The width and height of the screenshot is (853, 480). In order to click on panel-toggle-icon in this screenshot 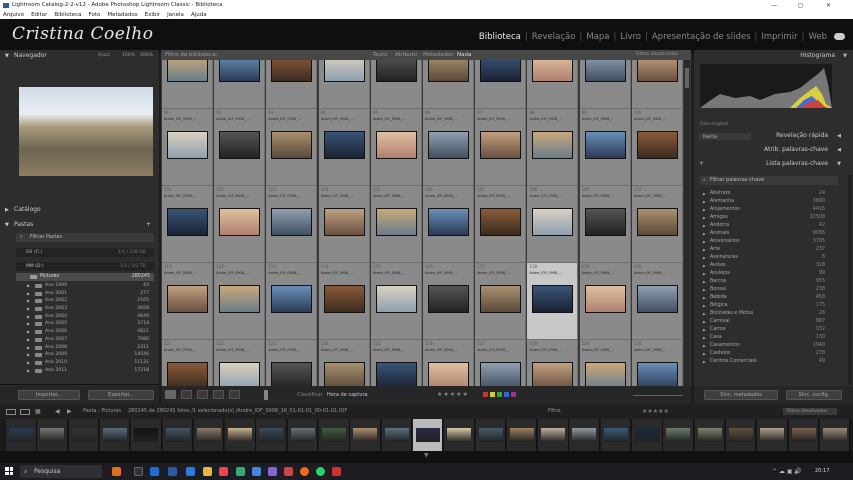, I will do `click(11, 412)`.